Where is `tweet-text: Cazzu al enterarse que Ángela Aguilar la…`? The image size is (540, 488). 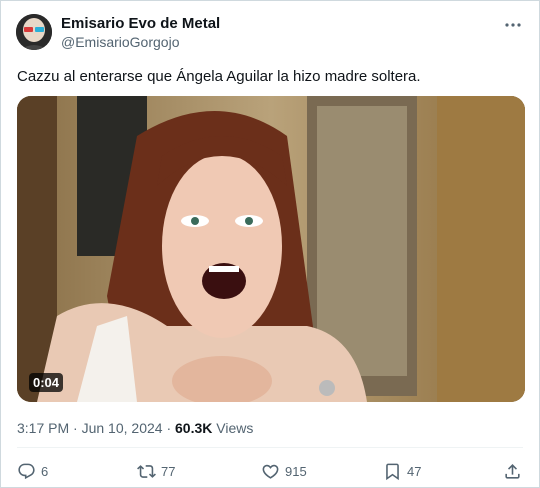 tweet-text: Cazzu al enterarse que Ángela Aguilar la… is located at coordinates (219, 76).